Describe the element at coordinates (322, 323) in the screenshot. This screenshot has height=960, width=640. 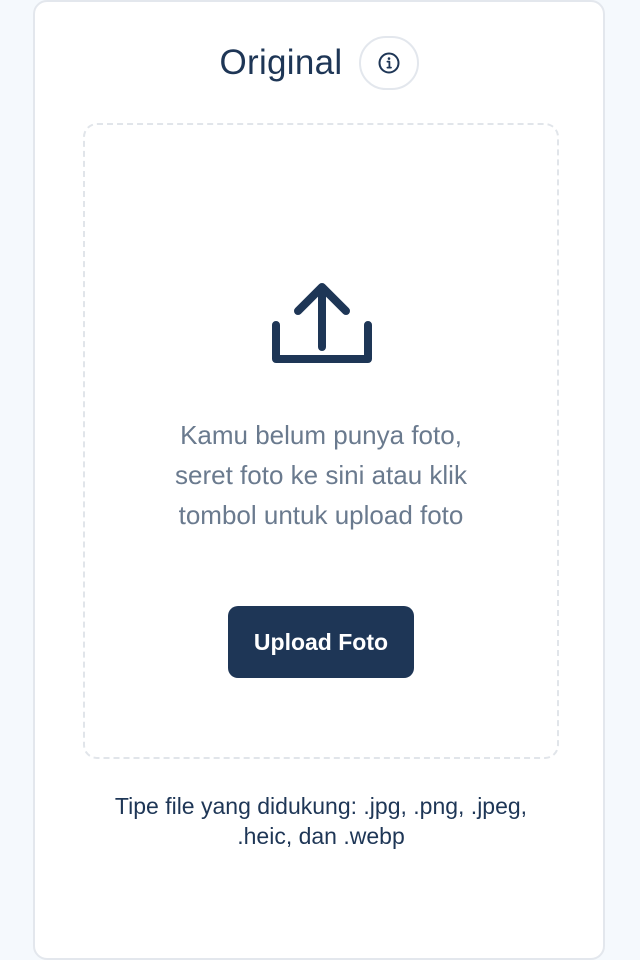
I see `upload-icon` at that location.